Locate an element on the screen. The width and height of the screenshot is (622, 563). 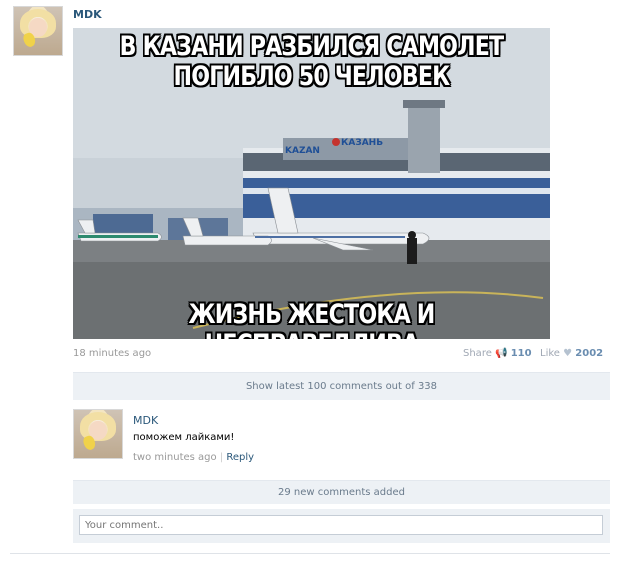
heart-icon: ♥ is located at coordinates (568, 353).